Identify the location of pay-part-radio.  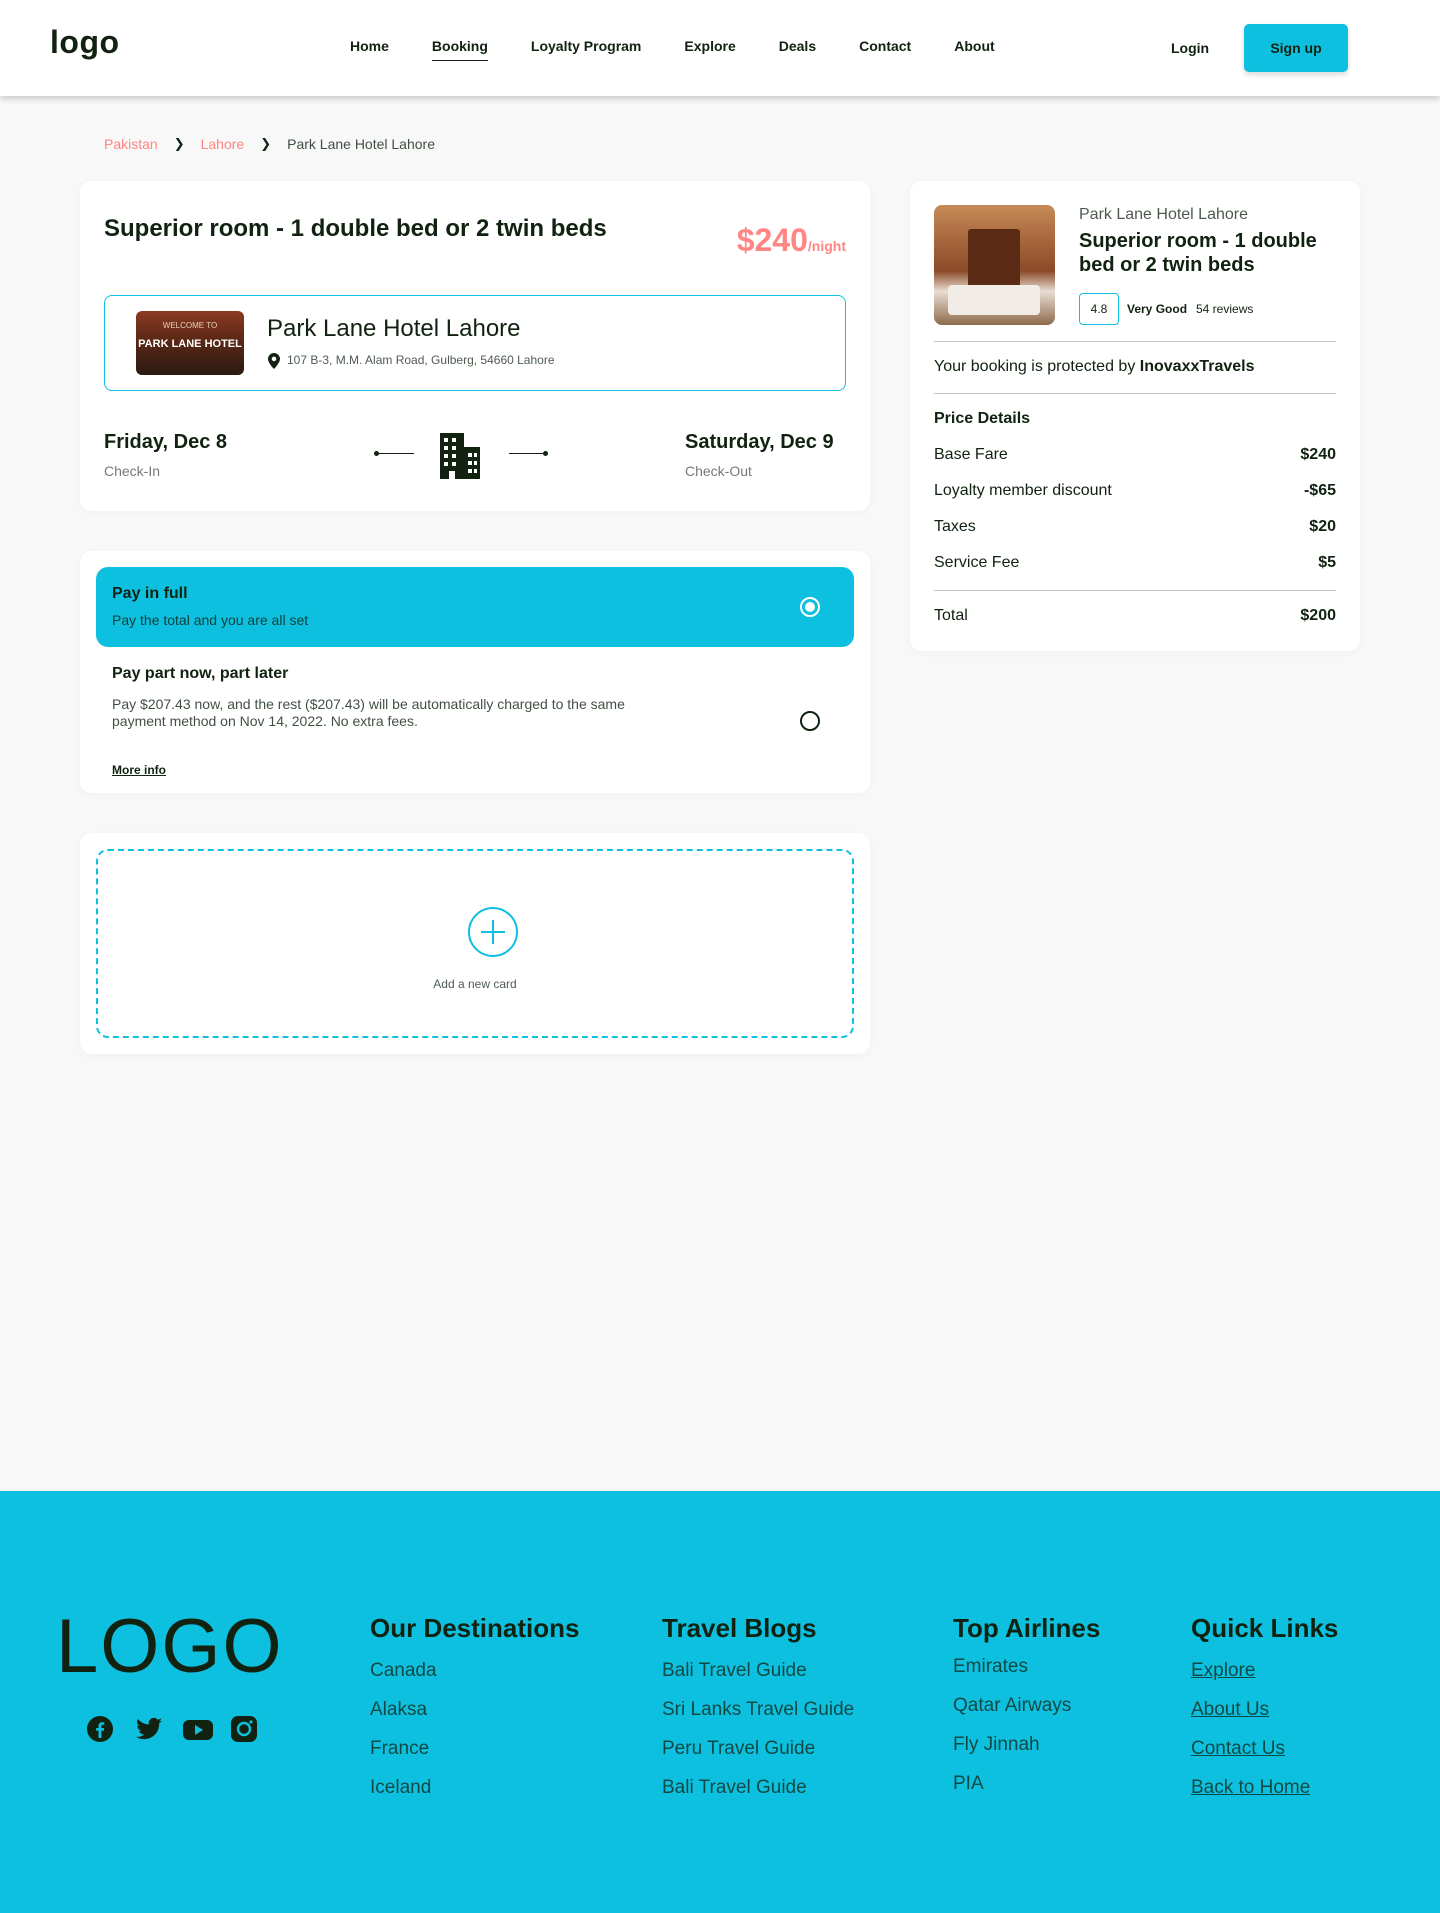
(810, 721).